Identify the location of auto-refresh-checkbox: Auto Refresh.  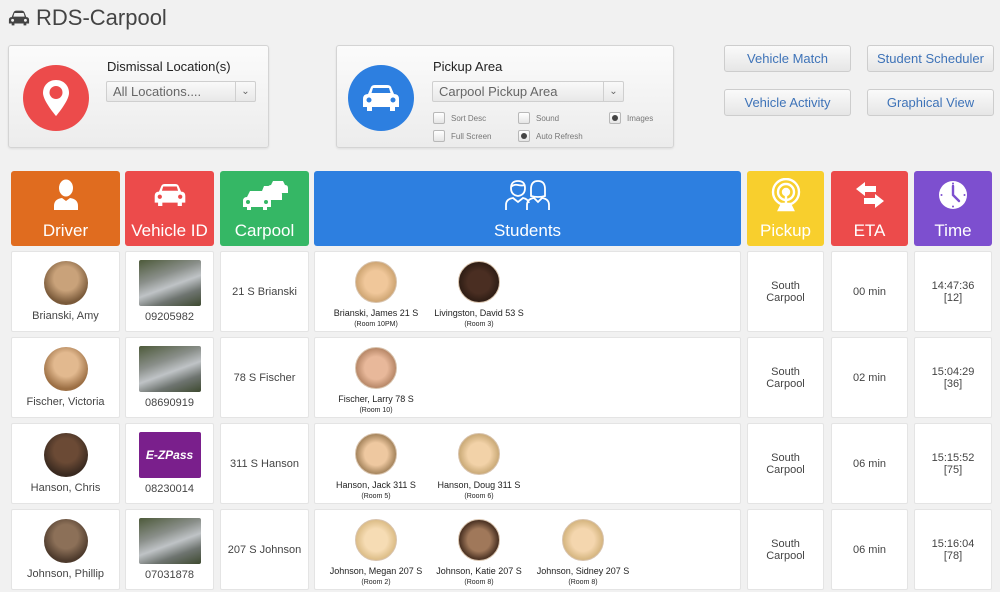
(550, 136).